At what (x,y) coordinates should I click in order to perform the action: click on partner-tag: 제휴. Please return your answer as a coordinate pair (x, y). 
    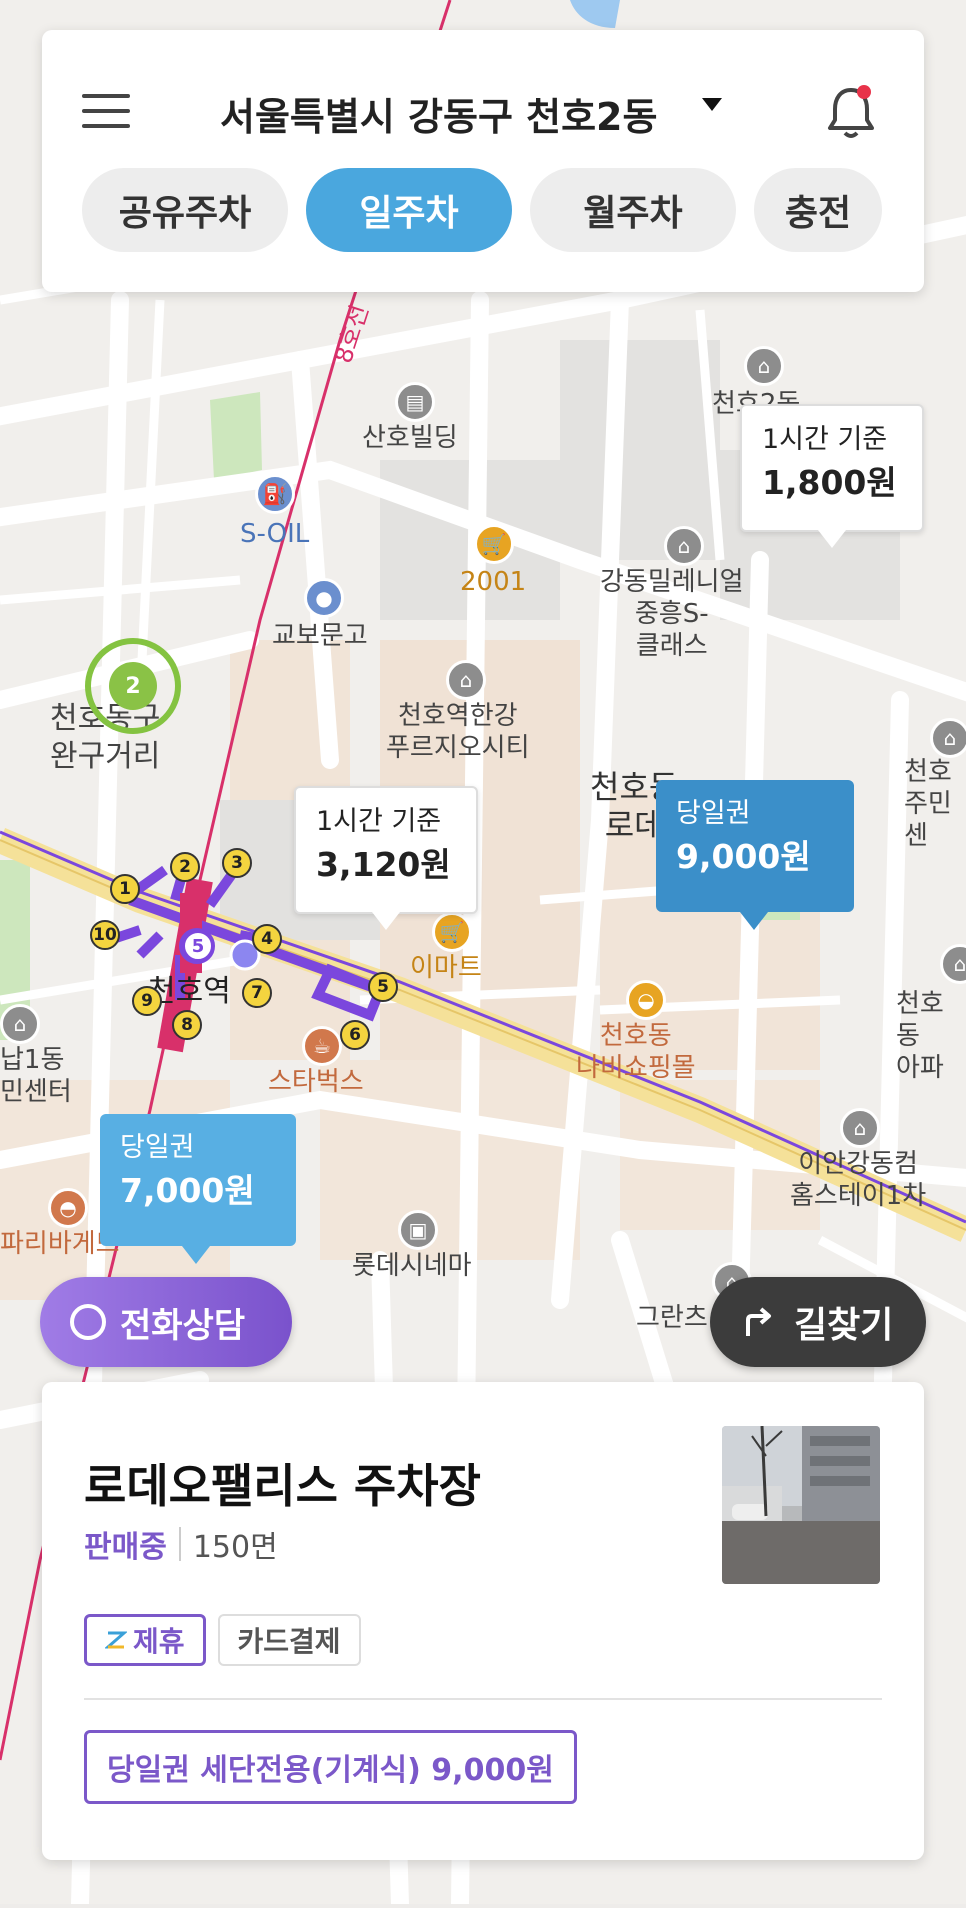
    Looking at the image, I should click on (145, 1640).